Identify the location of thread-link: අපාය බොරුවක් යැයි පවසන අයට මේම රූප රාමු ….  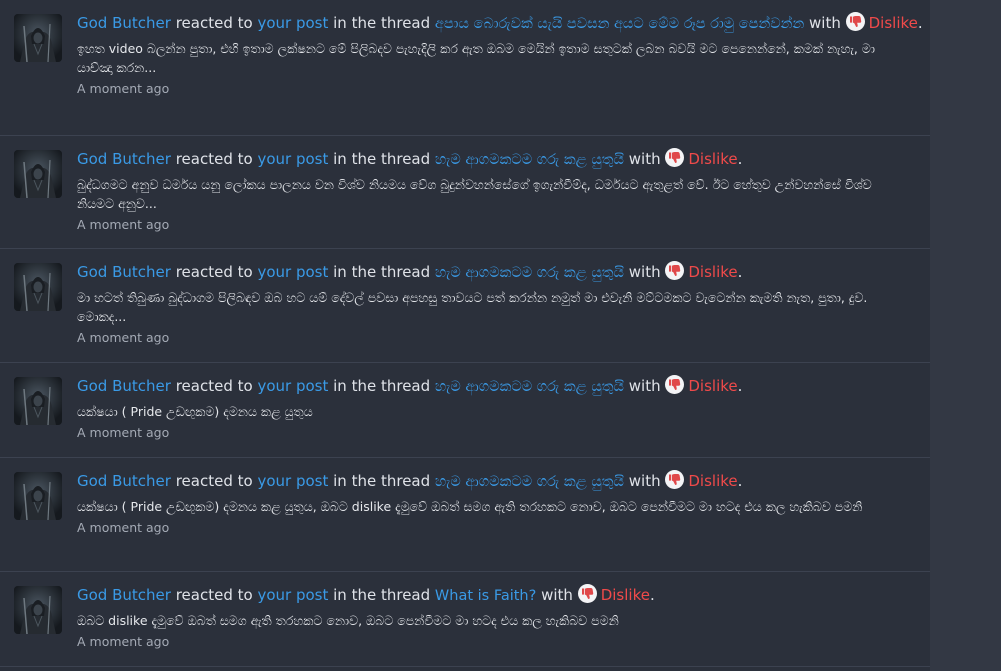
(619, 24).